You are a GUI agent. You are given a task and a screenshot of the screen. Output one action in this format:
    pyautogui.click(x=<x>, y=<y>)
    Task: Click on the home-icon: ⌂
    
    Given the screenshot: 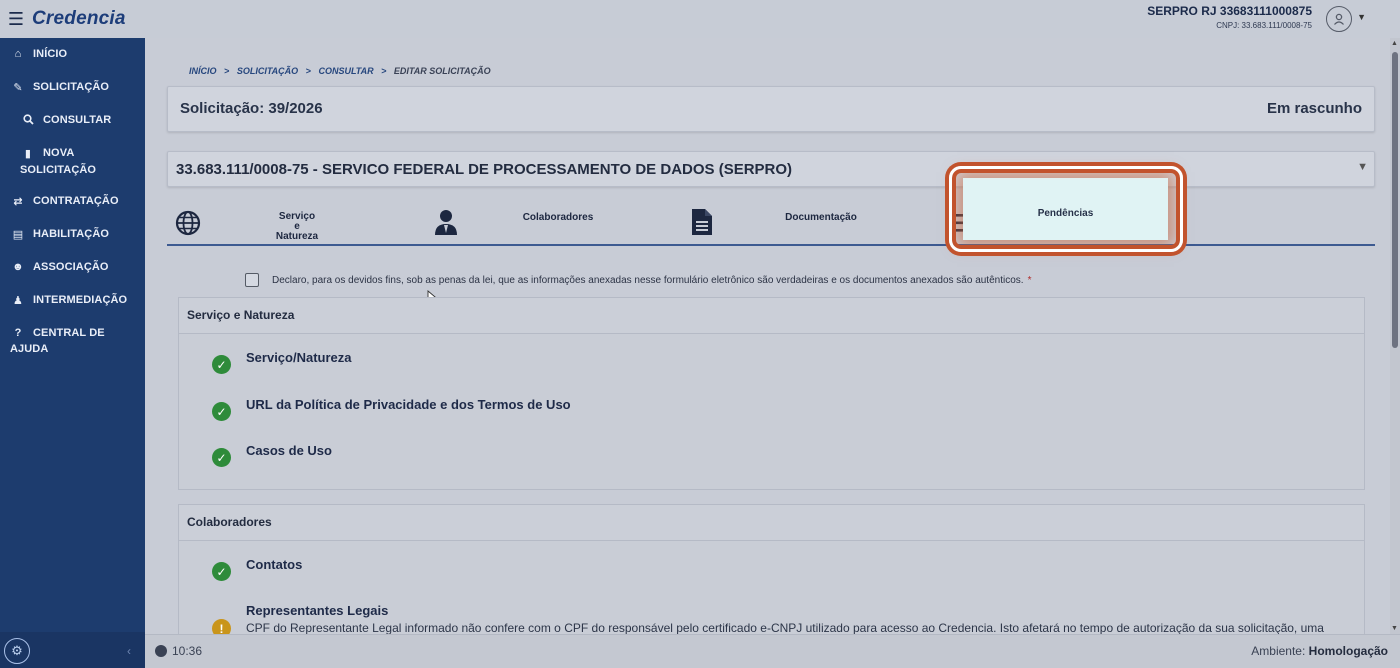 What is the action you would take?
    pyautogui.click(x=18, y=54)
    